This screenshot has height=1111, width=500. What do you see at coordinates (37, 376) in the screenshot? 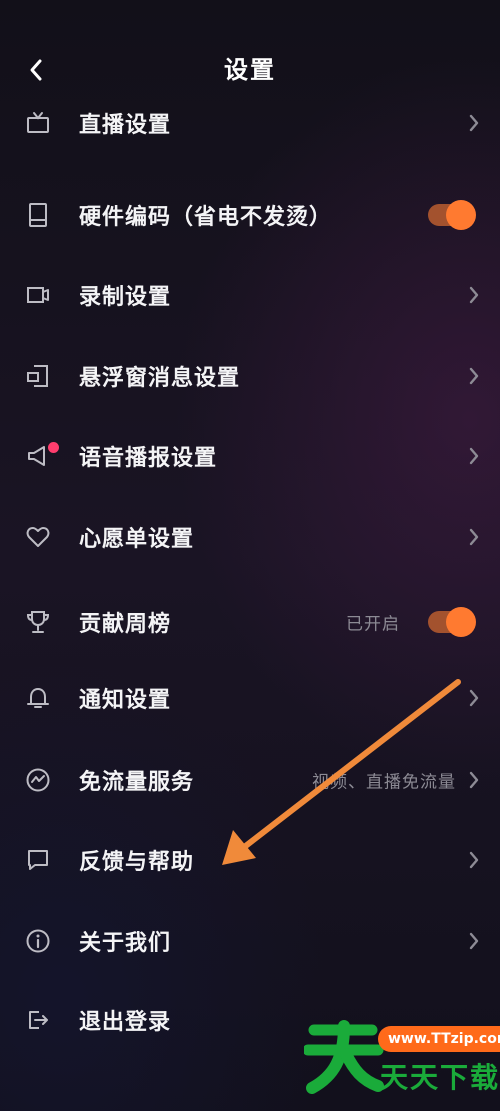
I see `floating-window-icon` at bounding box center [37, 376].